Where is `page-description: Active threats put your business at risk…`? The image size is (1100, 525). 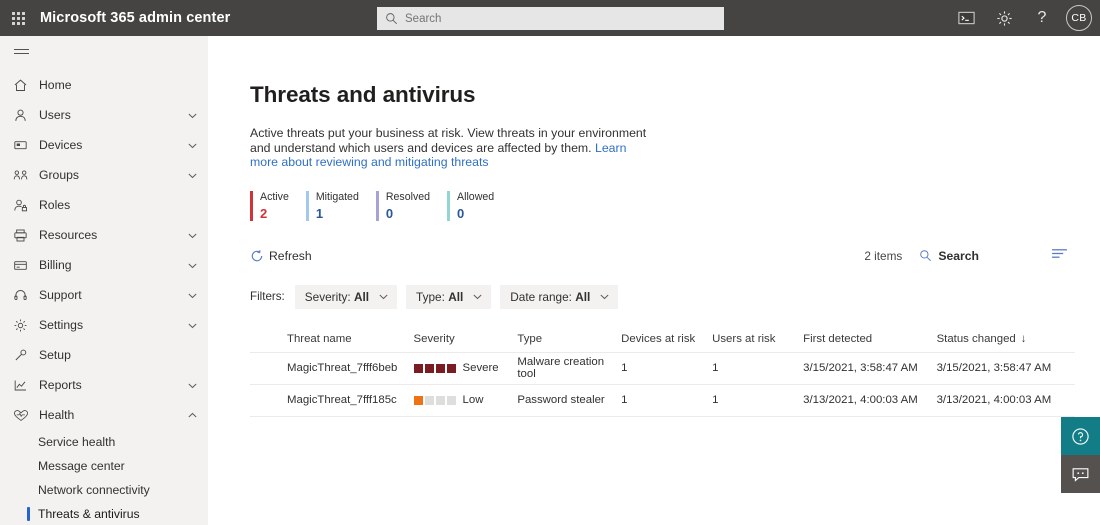
page-description: Active threats put your business at risk… is located at coordinates (452, 148).